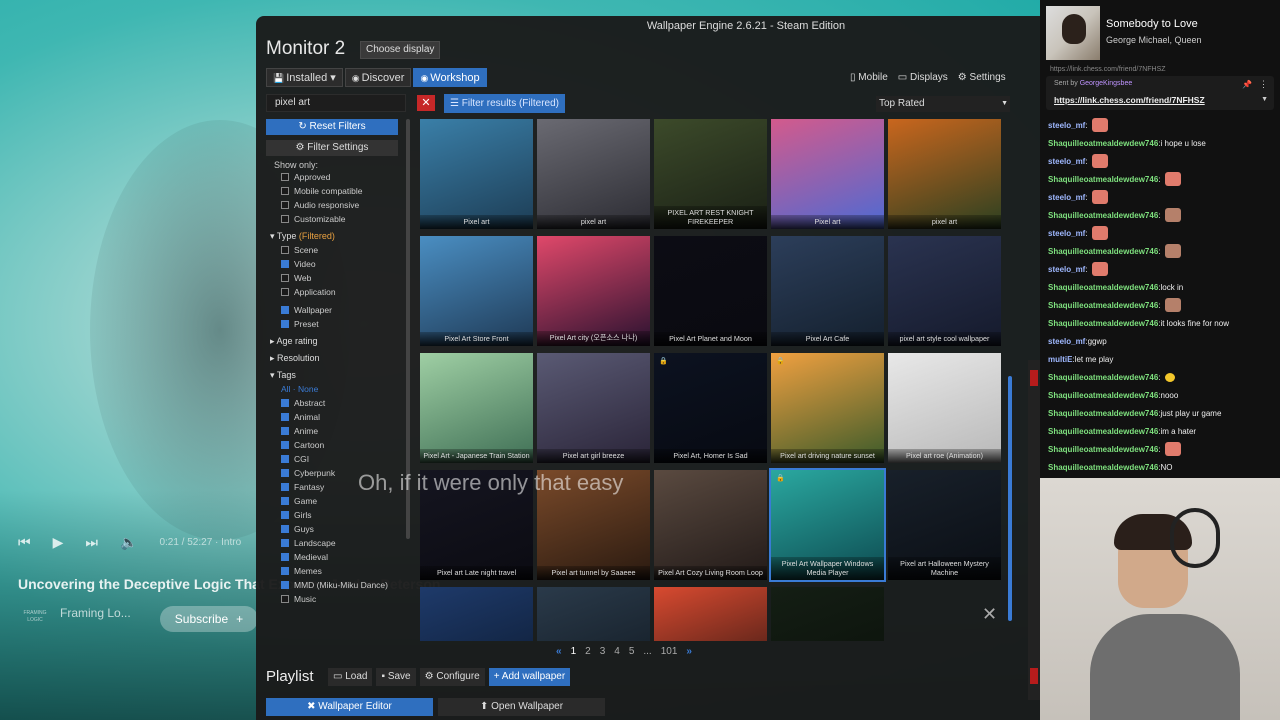  Describe the element at coordinates (603, 651) in the screenshot. I see `page-3: 3` at that location.